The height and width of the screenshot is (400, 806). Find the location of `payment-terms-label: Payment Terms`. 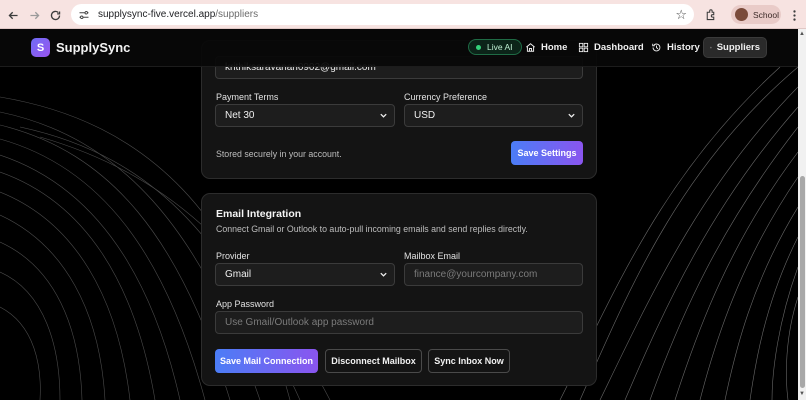

payment-terms-label: Payment Terms is located at coordinates (247, 97).